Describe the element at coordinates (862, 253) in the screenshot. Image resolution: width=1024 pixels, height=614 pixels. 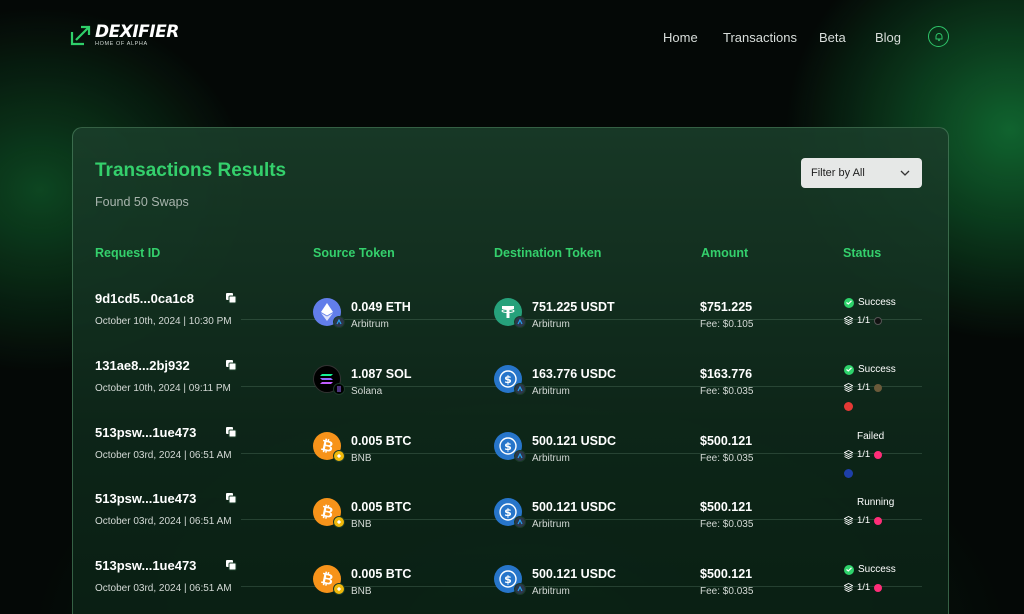
I see `column-header-status: Status` at that location.